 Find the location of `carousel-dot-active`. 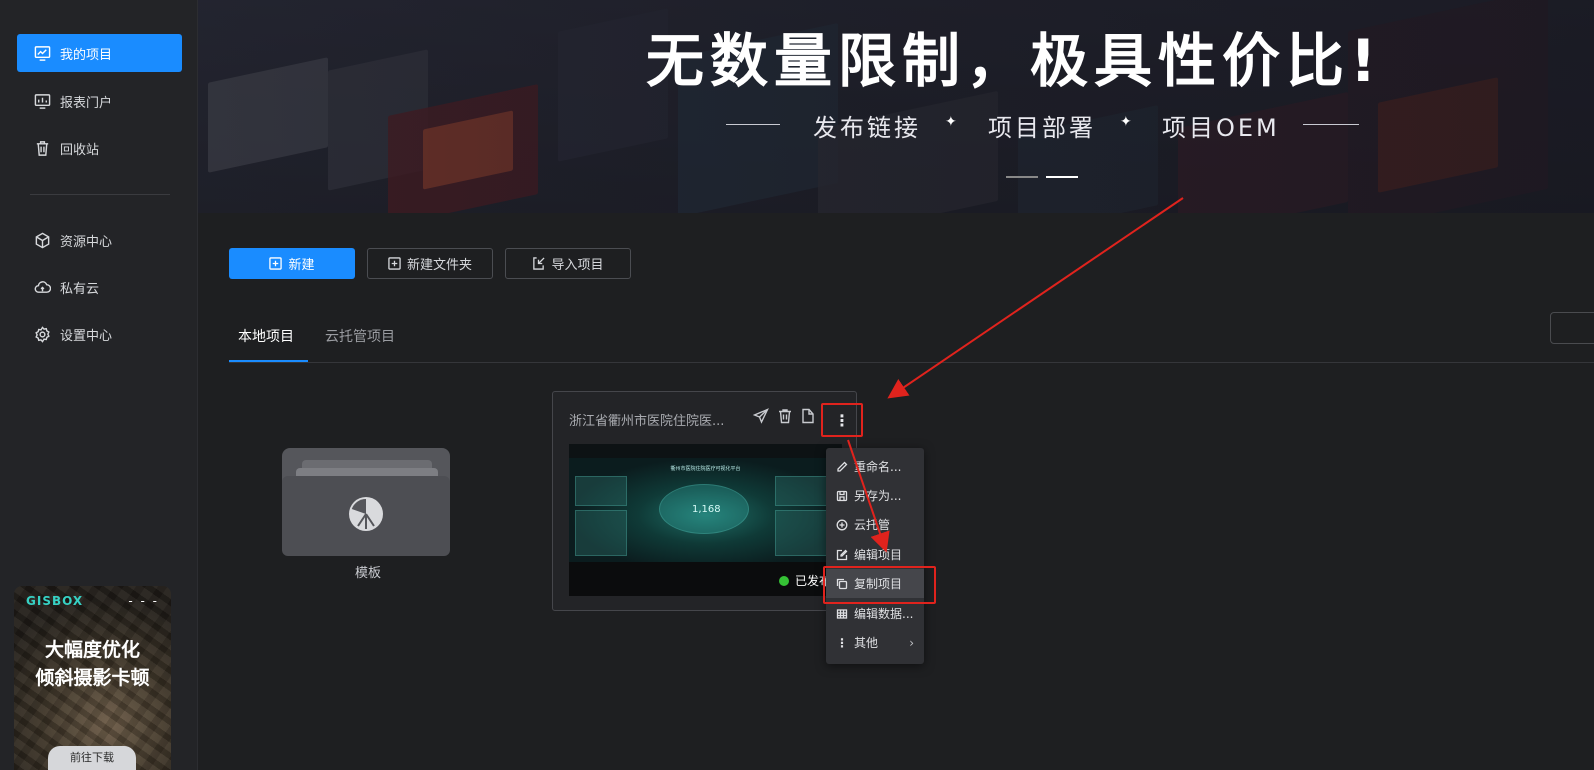

carousel-dot-active is located at coordinates (1062, 177).